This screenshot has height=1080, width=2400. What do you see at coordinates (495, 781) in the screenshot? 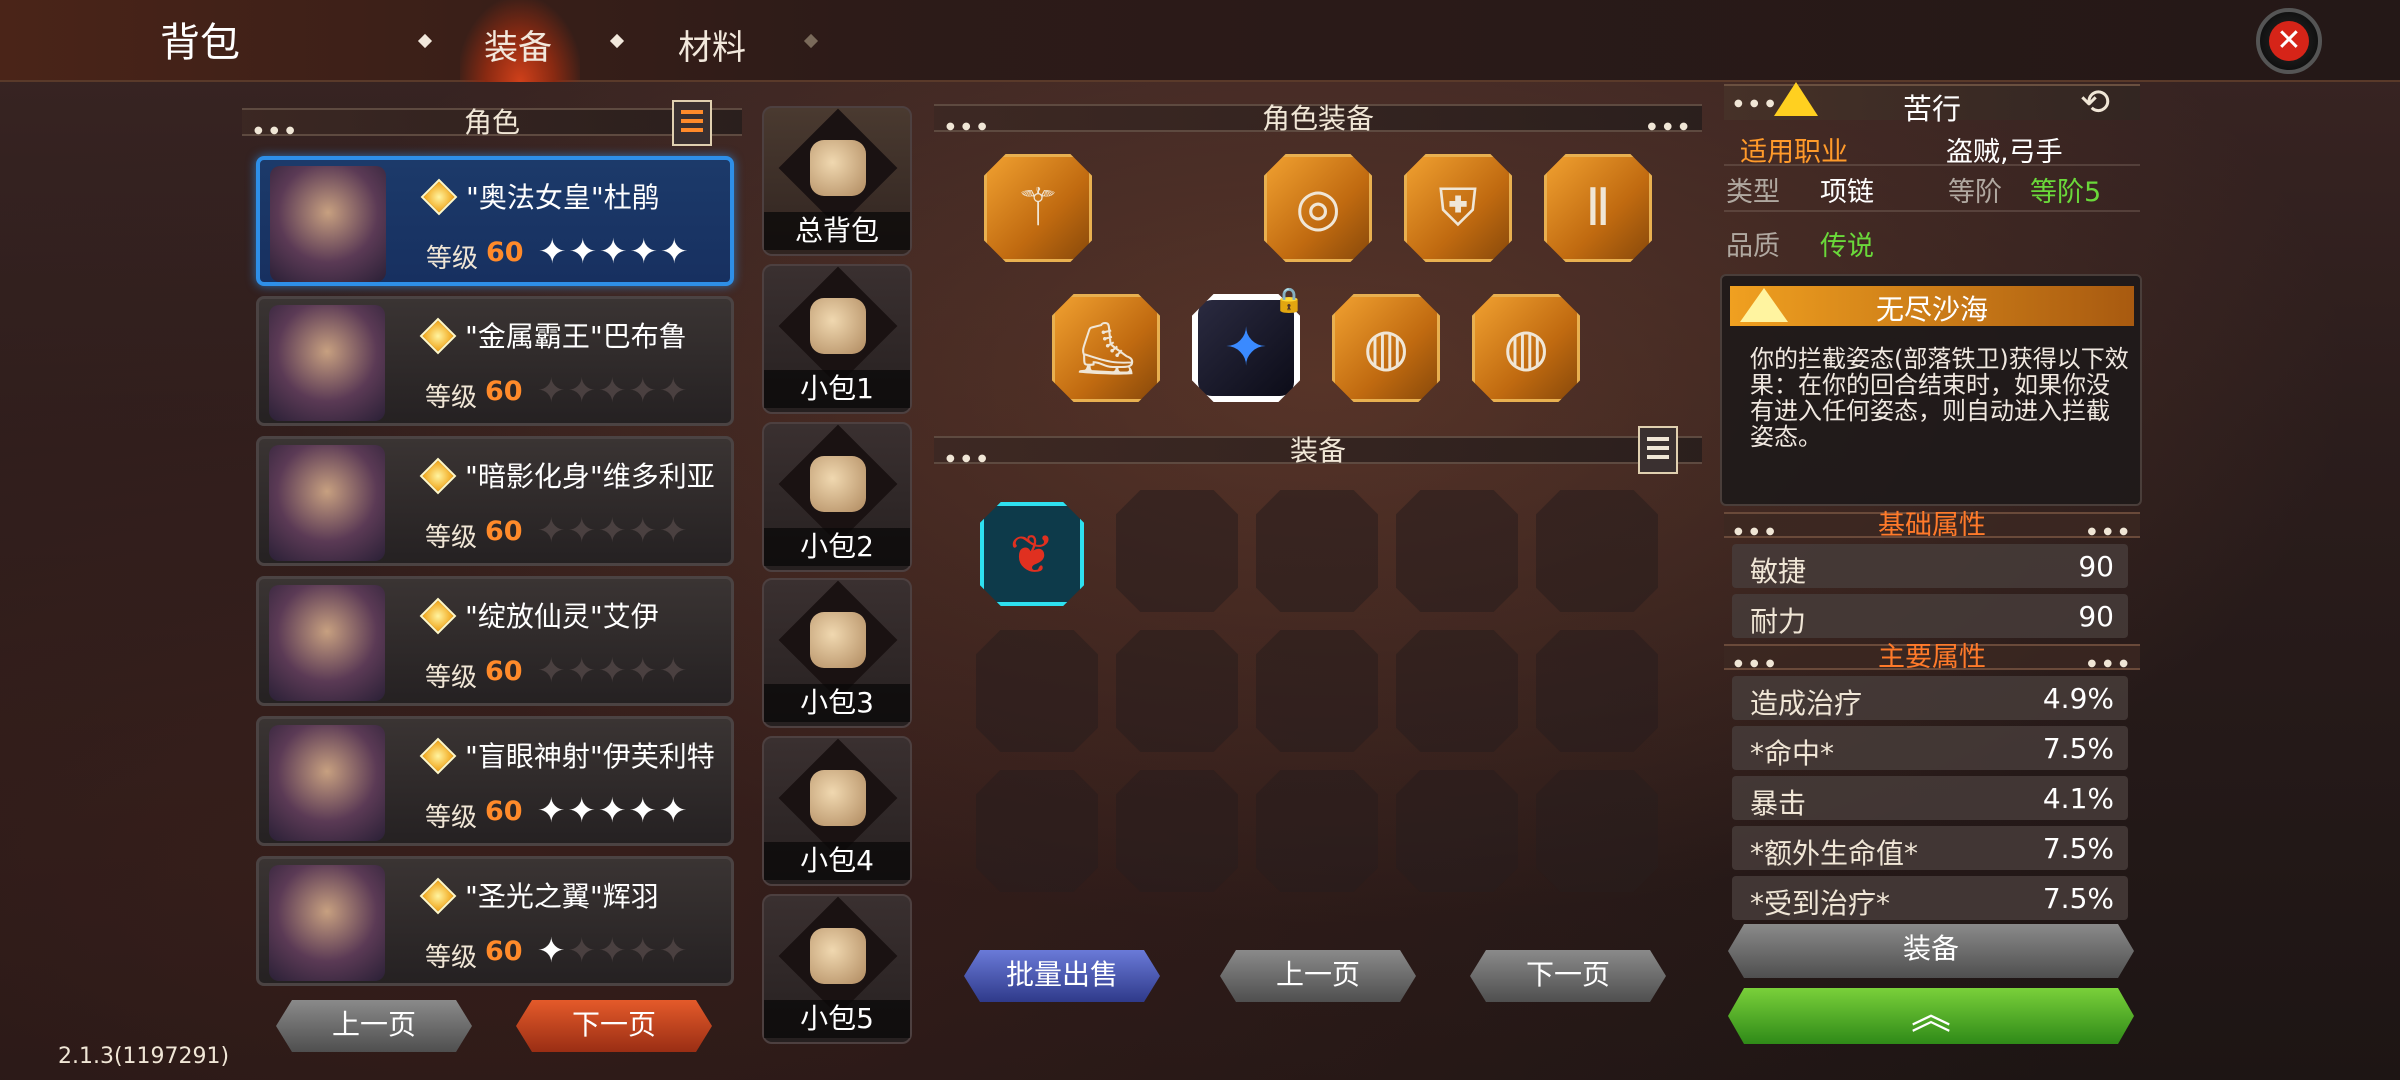
I see `character-card: "盲眼神射"伊芙利特 等级 60 ✦✦✦✦✦` at bounding box center [495, 781].